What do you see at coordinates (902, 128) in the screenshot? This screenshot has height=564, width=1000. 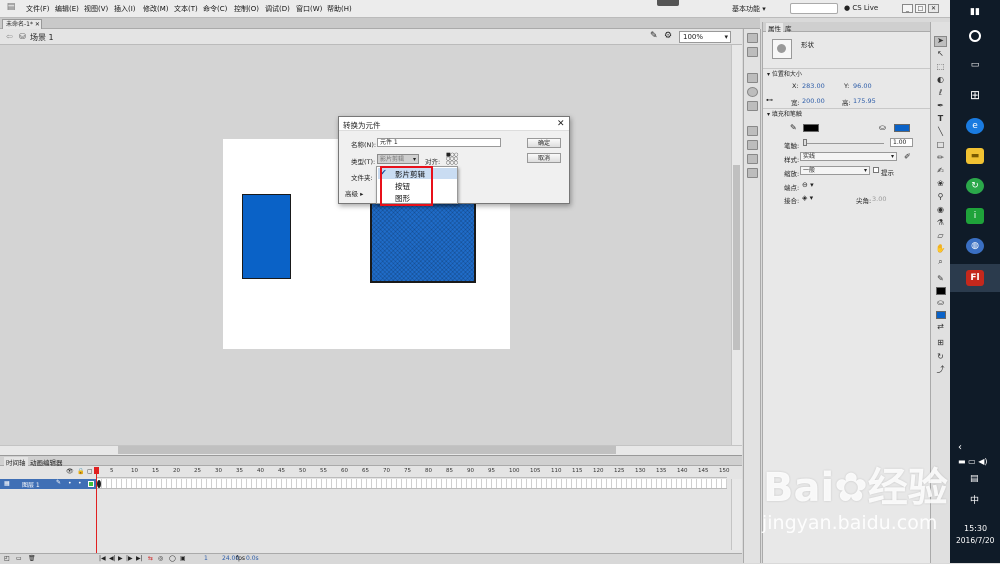 I see `fill-color-swatch` at bounding box center [902, 128].